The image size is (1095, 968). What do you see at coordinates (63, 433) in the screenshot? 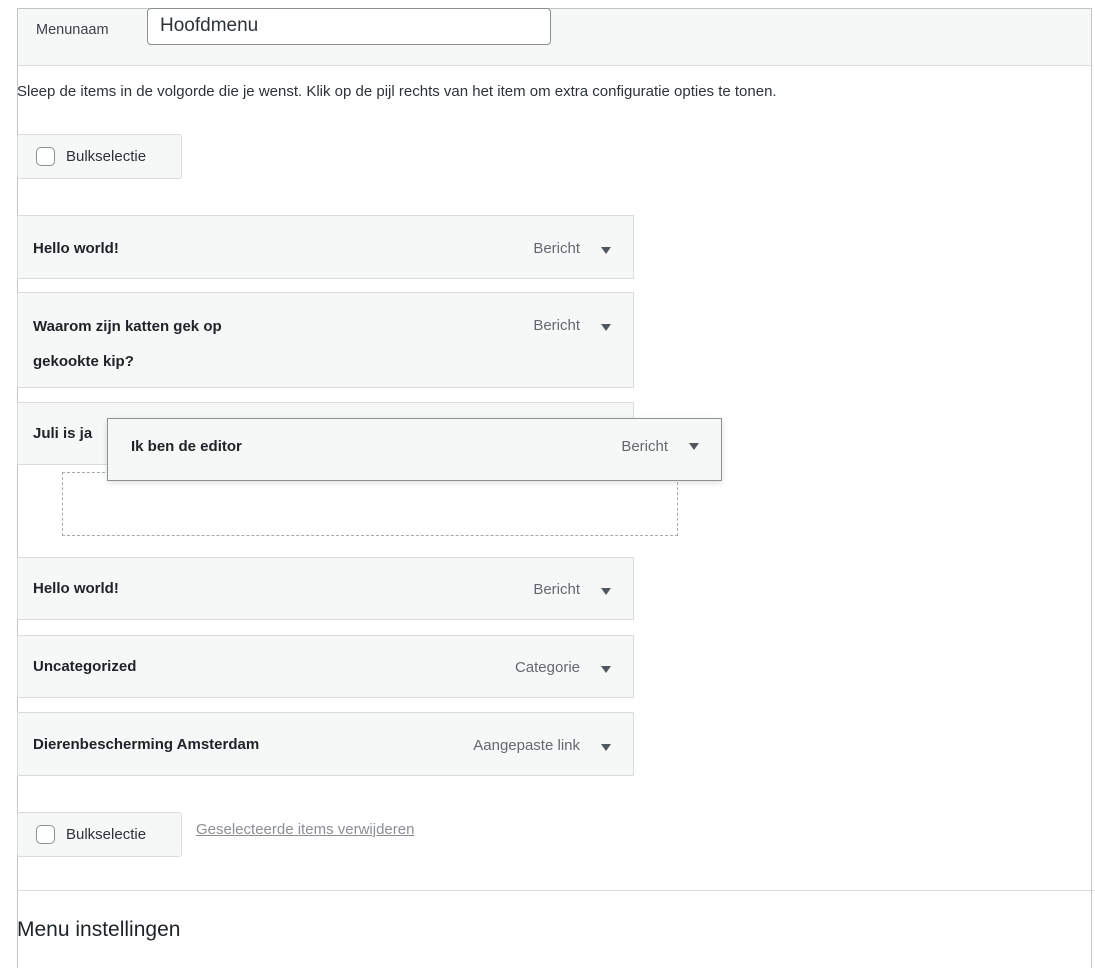
I see `menu-item-title: Juli is ja` at bounding box center [63, 433].